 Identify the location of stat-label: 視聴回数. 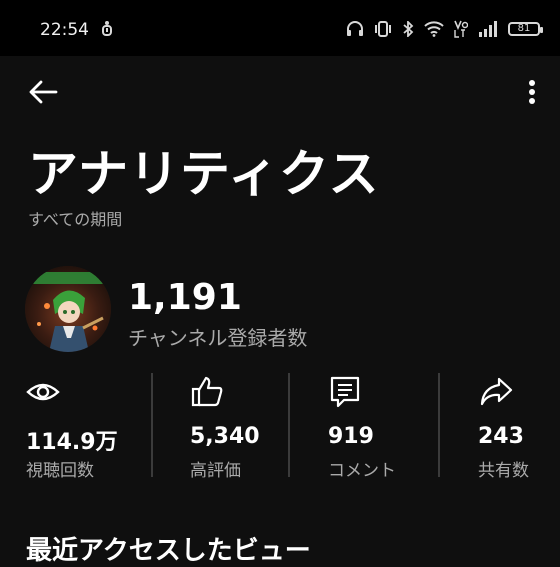
(60, 471).